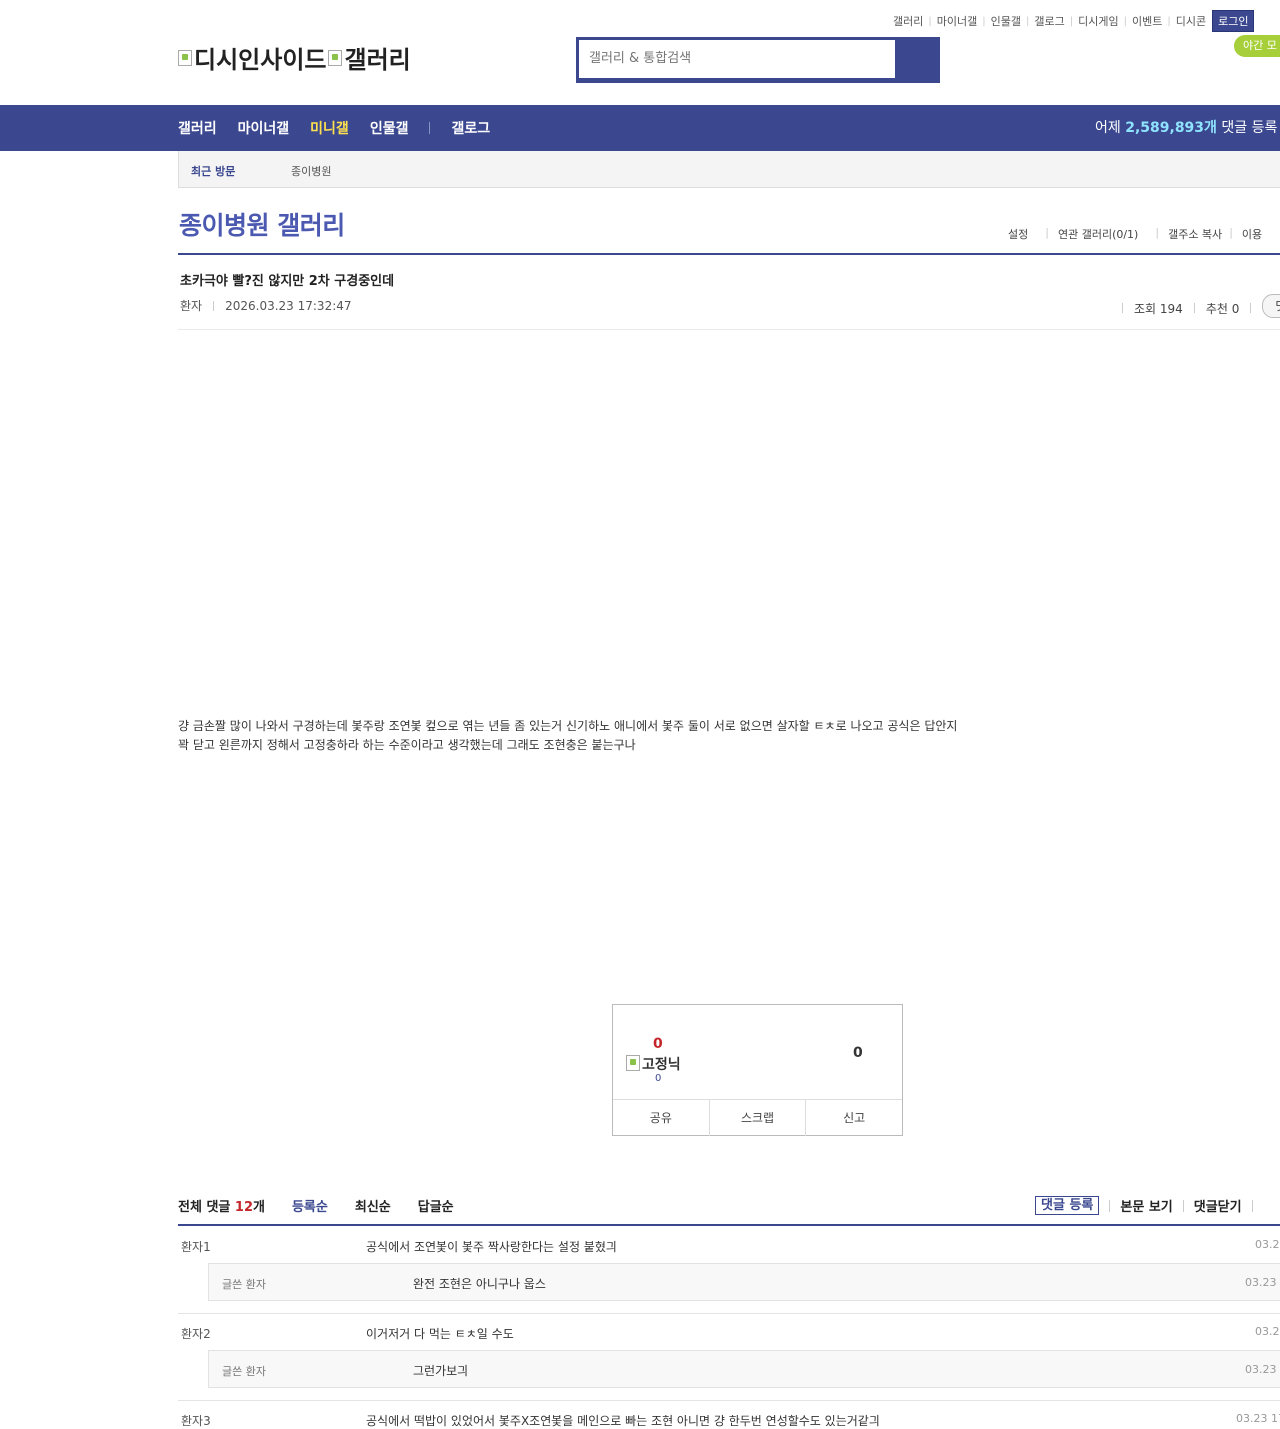  I want to click on sort-by-reply: 답글순, so click(436, 1205).